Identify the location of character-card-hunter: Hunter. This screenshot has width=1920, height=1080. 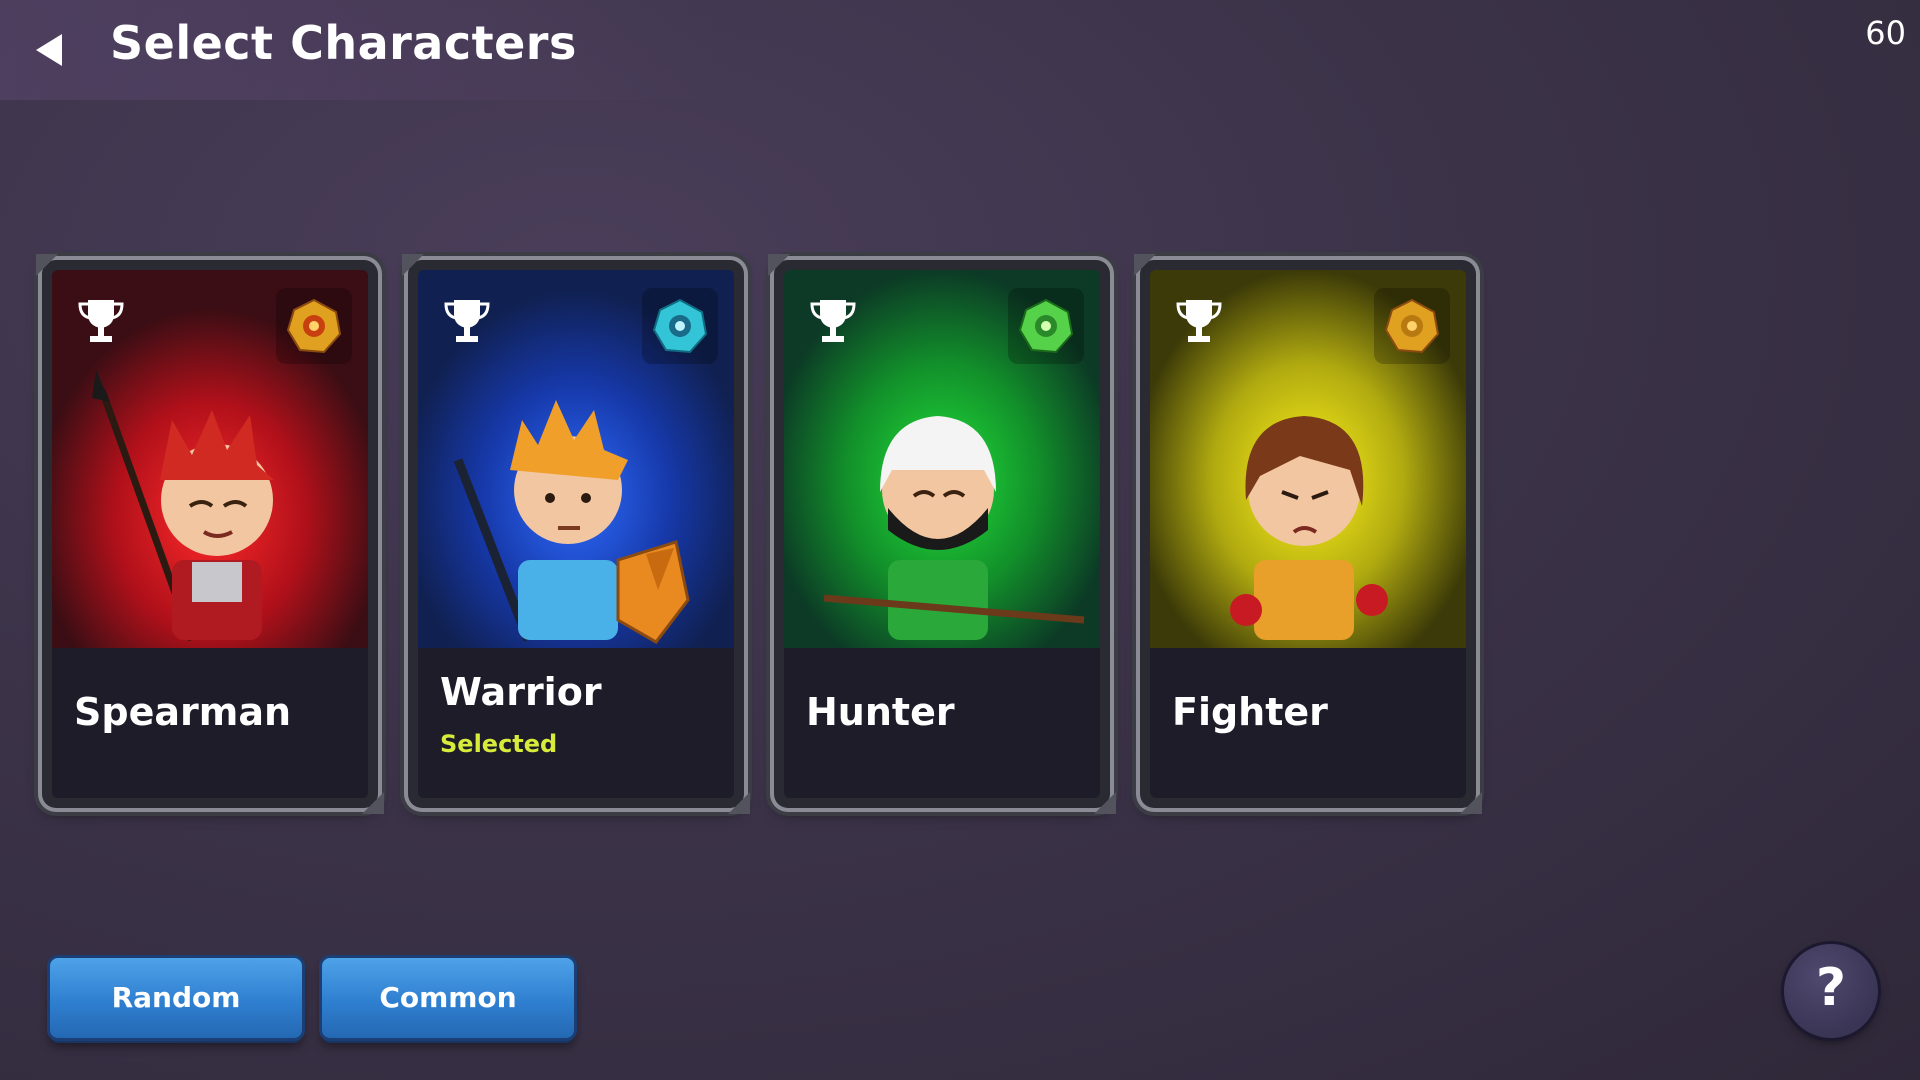
(942, 534).